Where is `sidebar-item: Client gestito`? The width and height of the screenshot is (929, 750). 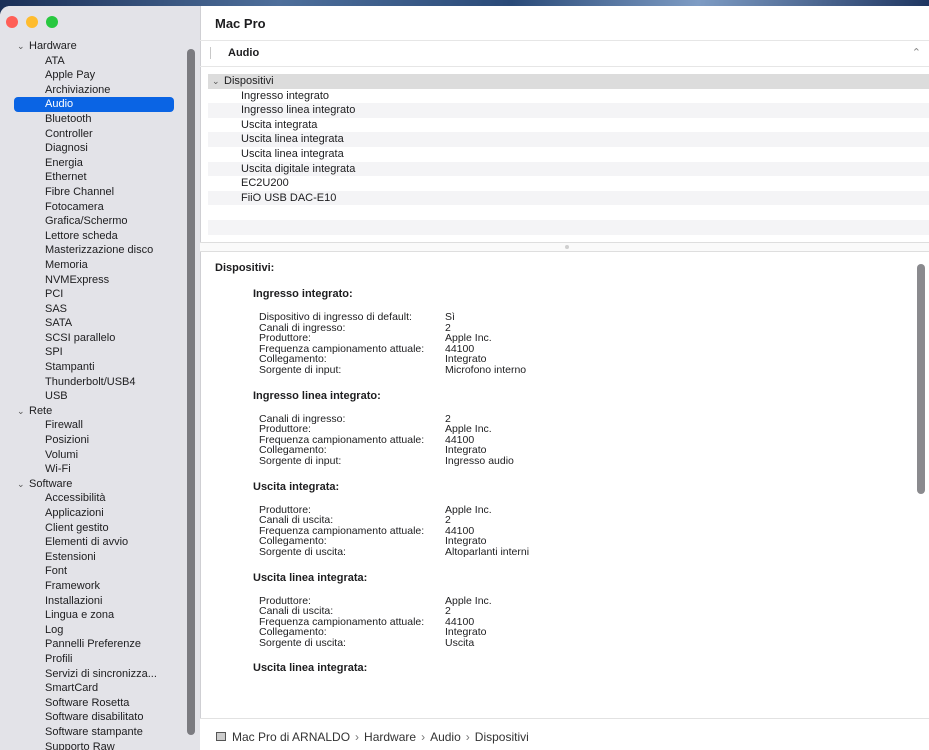 sidebar-item: Client gestito is located at coordinates (94, 528).